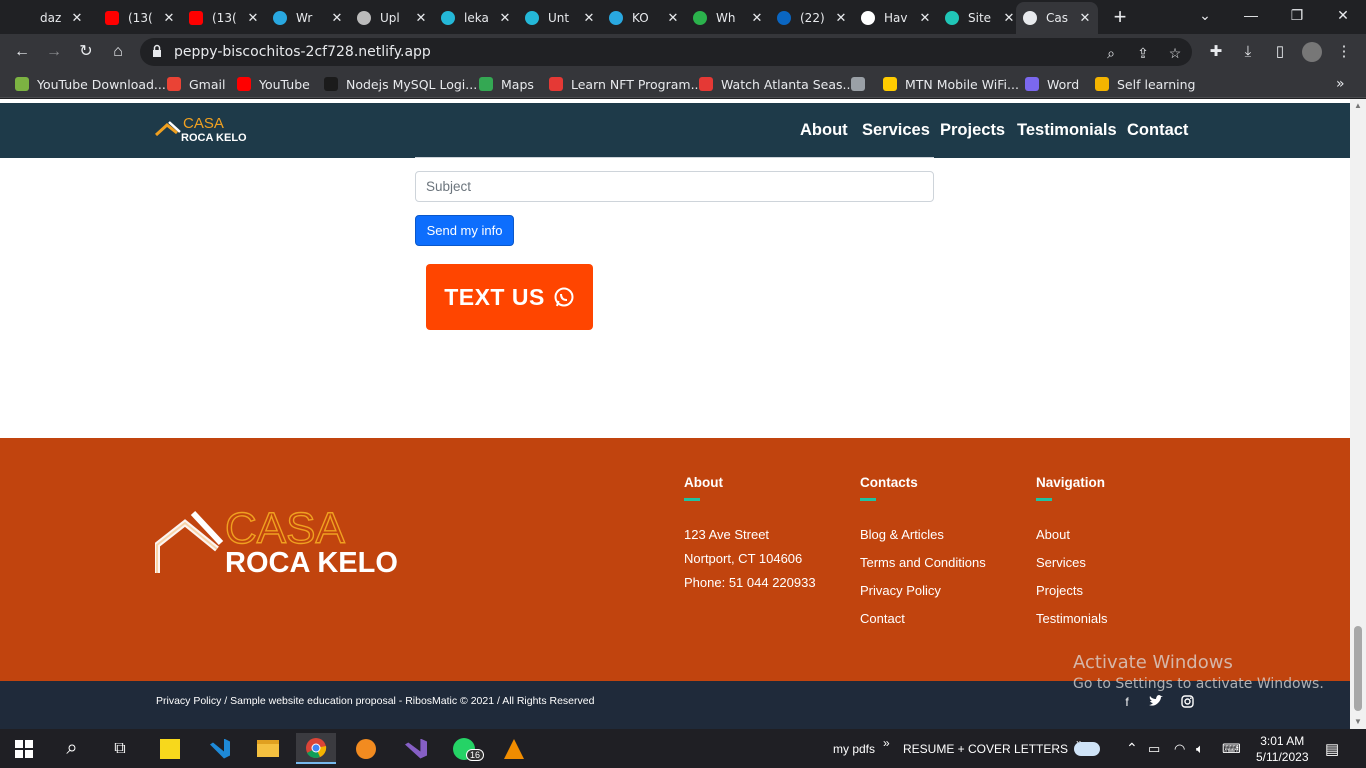 The image size is (1366, 768). What do you see at coordinates (1297, 16) in the screenshot?
I see `maximize-button: ❐` at bounding box center [1297, 16].